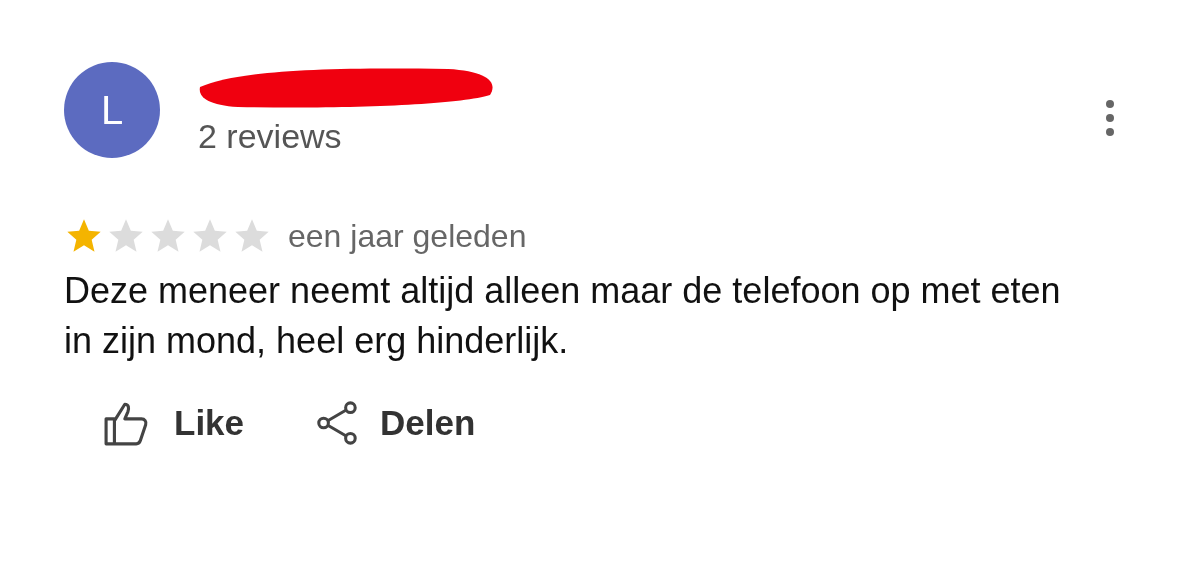 This screenshot has height=566, width=1200. Describe the element at coordinates (407, 236) in the screenshot. I see `review-date: een jaar geleden` at that location.